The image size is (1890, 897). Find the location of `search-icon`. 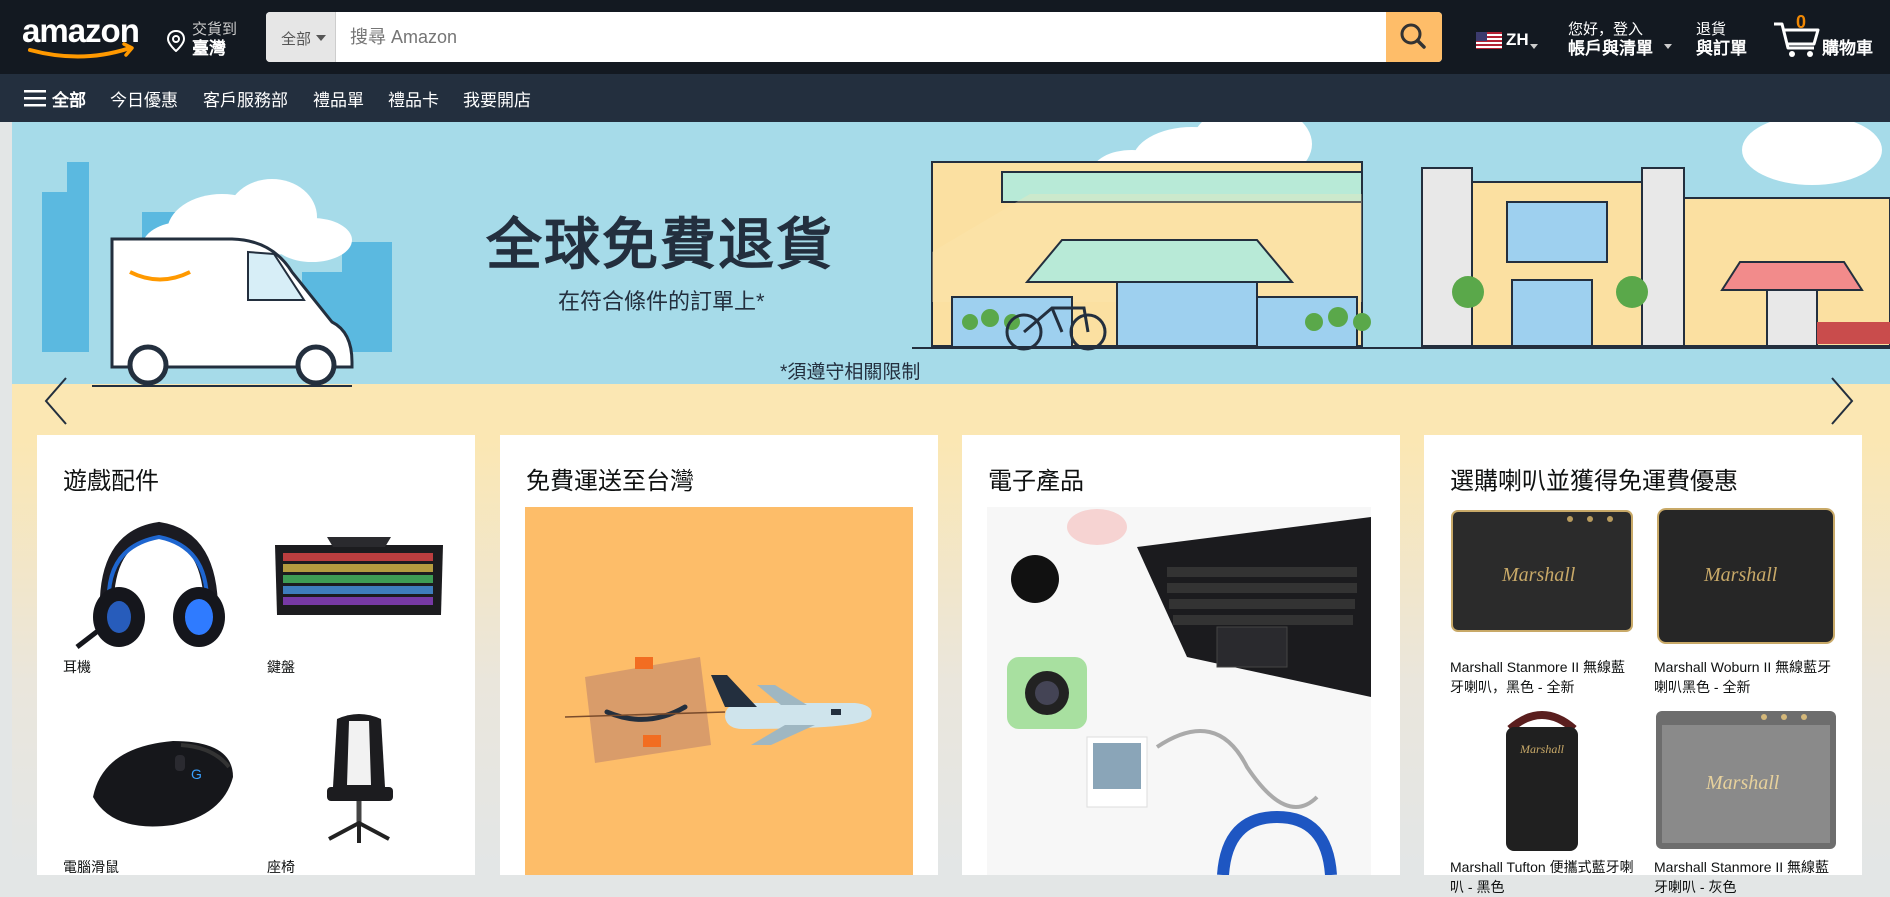

search-icon is located at coordinates (1413, 36).